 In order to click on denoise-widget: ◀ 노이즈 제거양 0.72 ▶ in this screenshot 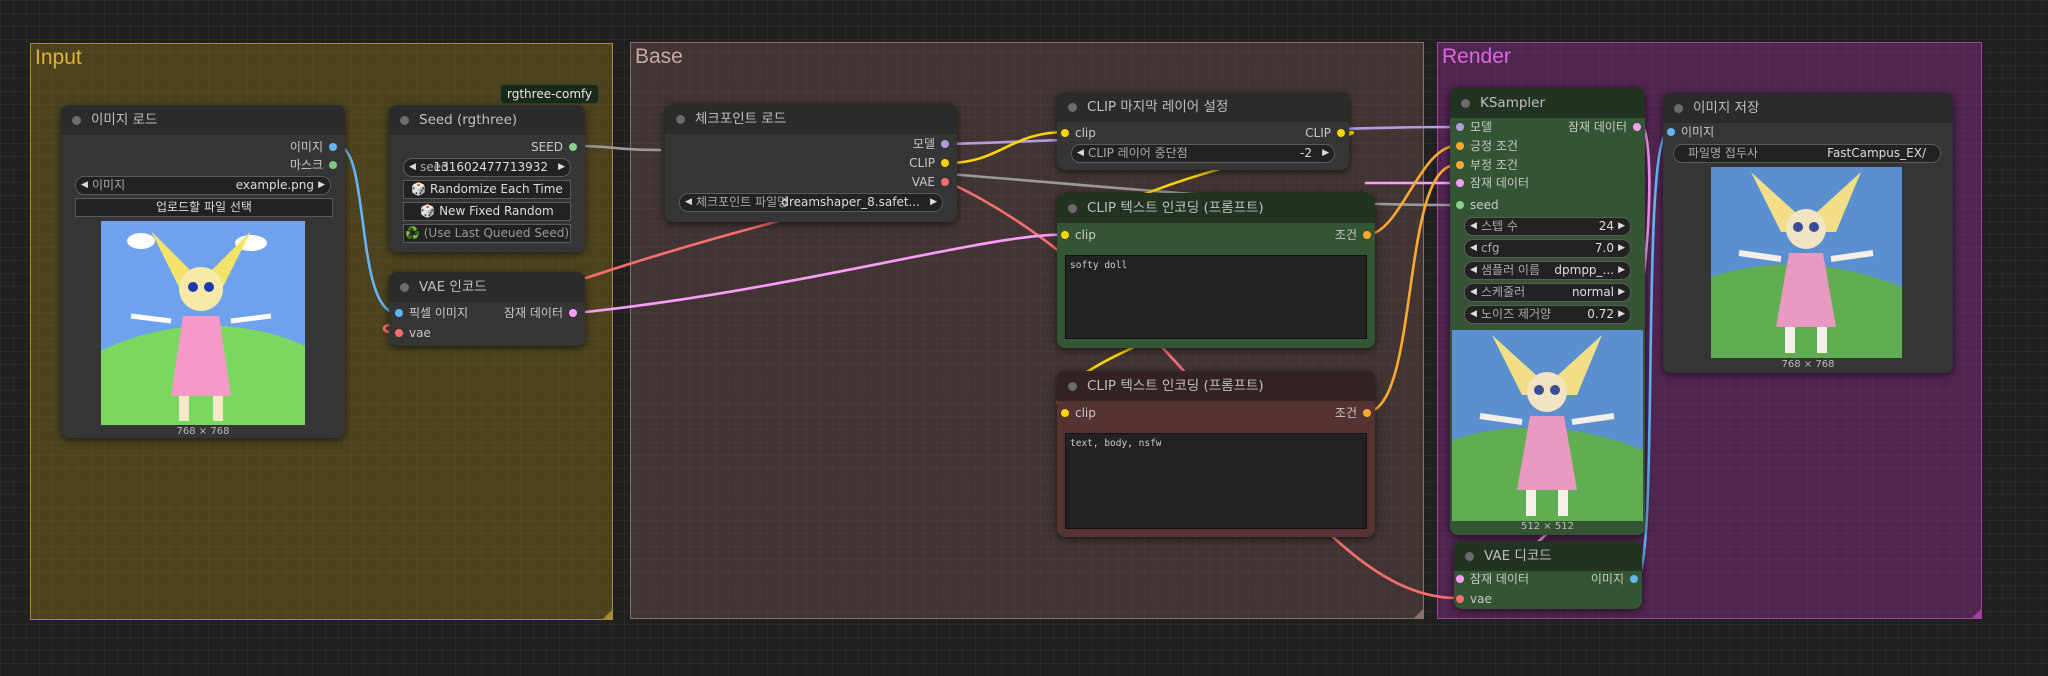, I will do `click(1547, 314)`.